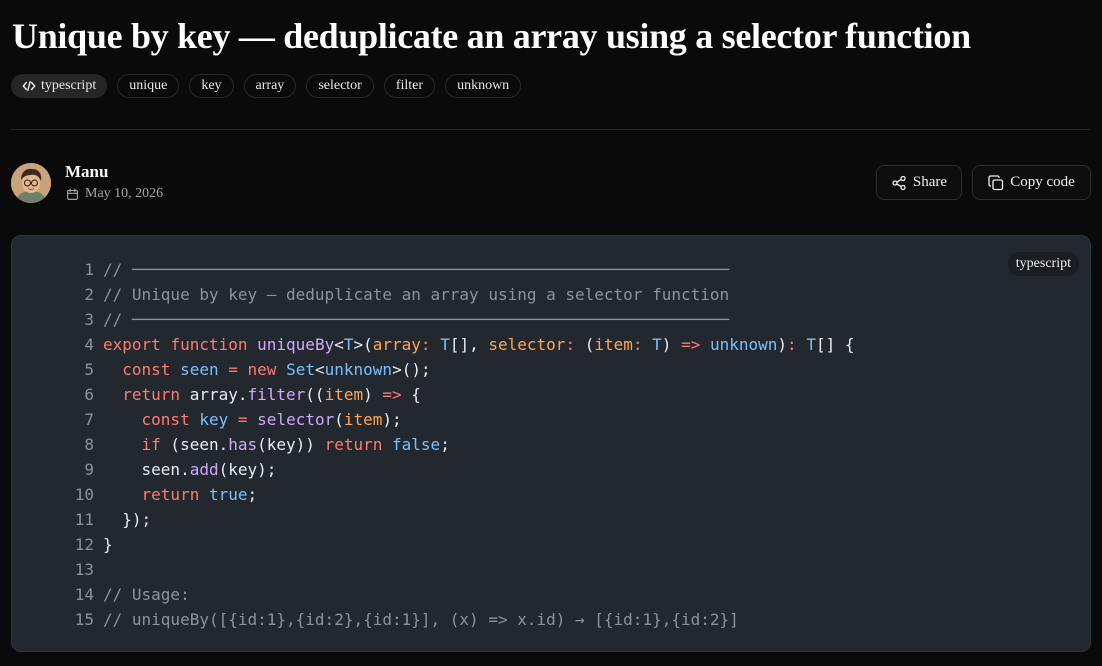 Image resolution: width=1102 pixels, height=666 pixels. What do you see at coordinates (89, 369) in the screenshot?
I see `line-number: 5` at bounding box center [89, 369].